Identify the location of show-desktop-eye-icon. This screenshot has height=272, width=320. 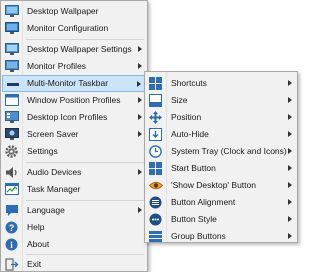
(155, 185).